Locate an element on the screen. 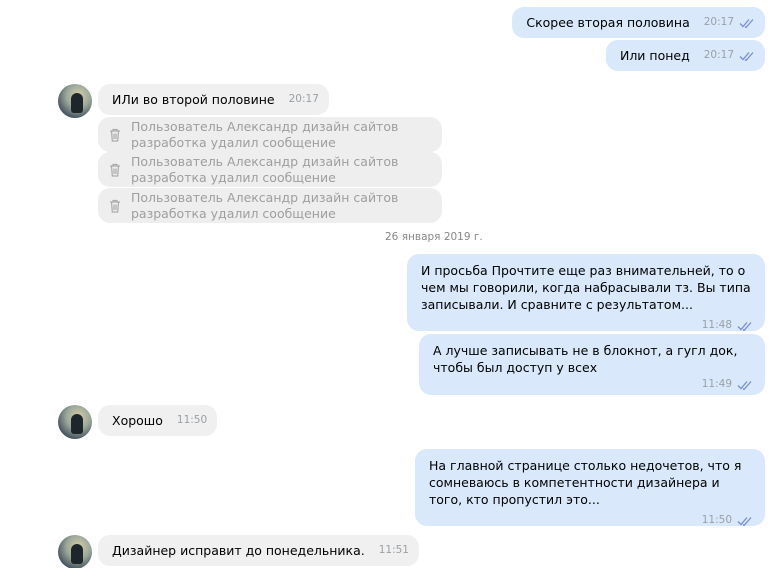  message-bubble-outgoing: Скорее вторая половина 20:17 is located at coordinates (638, 22).